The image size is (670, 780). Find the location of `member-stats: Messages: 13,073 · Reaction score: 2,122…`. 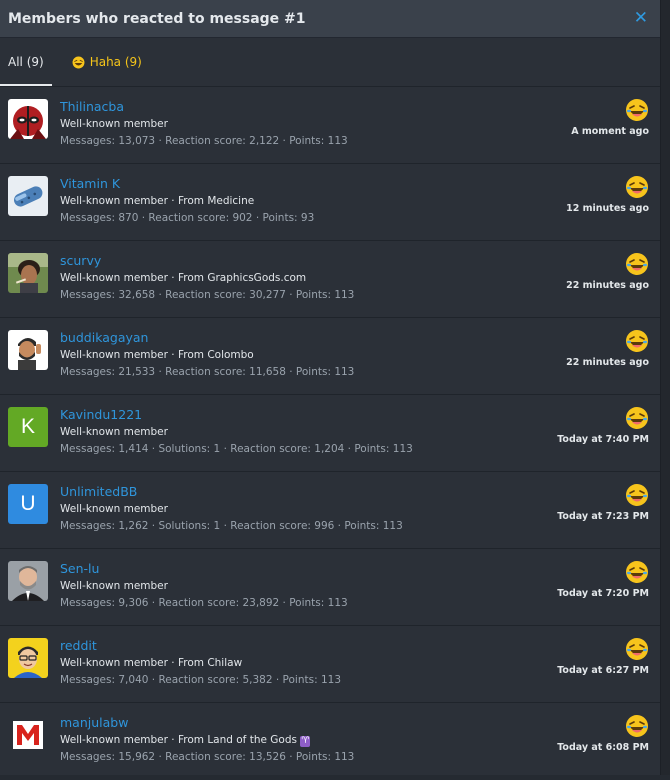

member-stats: Messages: 13,073 · Reaction score: 2,122… is located at coordinates (204, 141).